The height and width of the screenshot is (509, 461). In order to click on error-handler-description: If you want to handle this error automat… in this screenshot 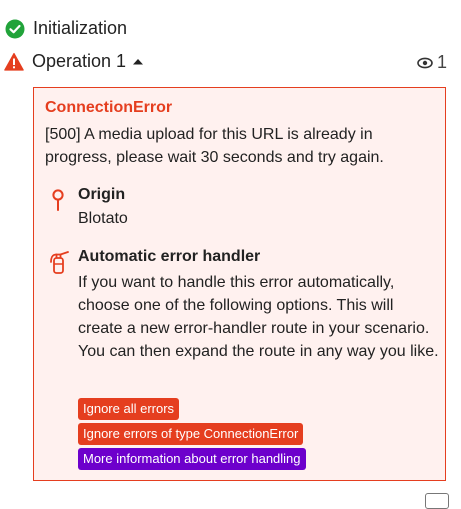, I will do `click(258, 317)`.